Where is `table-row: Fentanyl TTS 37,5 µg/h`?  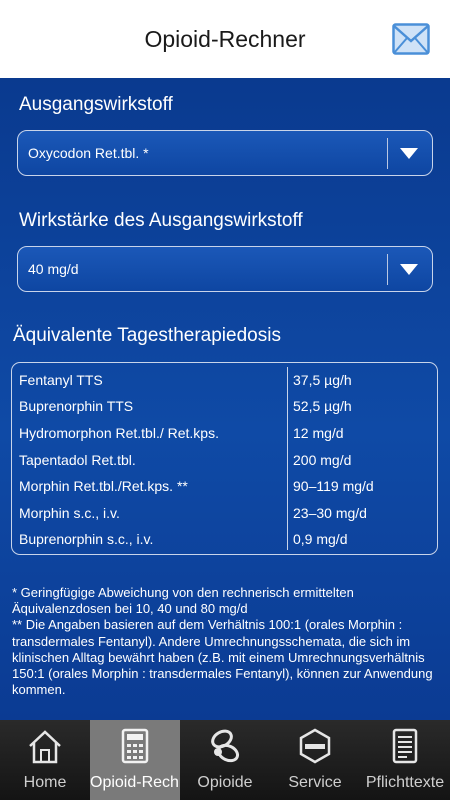
table-row: Fentanyl TTS 37,5 µg/h is located at coordinates (225, 380).